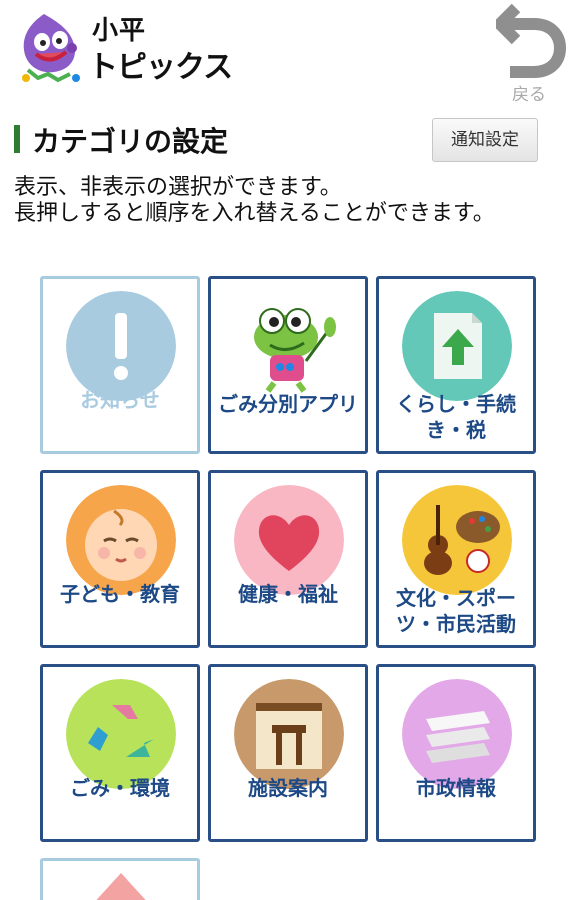 This screenshot has width=571, height=900. What do you see at coordinates (289, 540) in the screenshot?
I see `heart-icon` at bounding box center [289, 540].